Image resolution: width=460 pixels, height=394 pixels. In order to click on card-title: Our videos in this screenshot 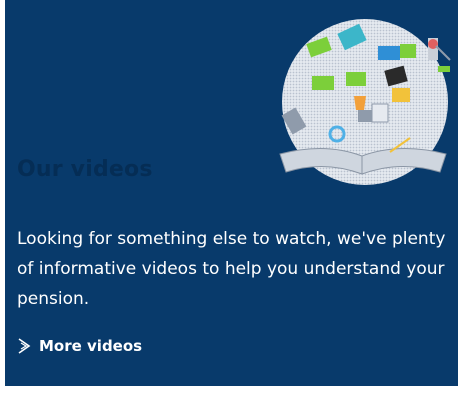, I will do `click(85, 169)`.